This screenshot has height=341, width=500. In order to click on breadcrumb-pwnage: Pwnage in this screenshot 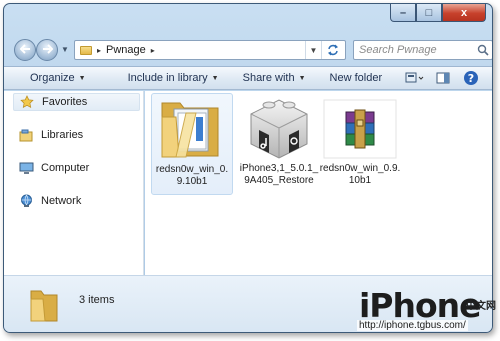, I will do `click(126, 50)`.